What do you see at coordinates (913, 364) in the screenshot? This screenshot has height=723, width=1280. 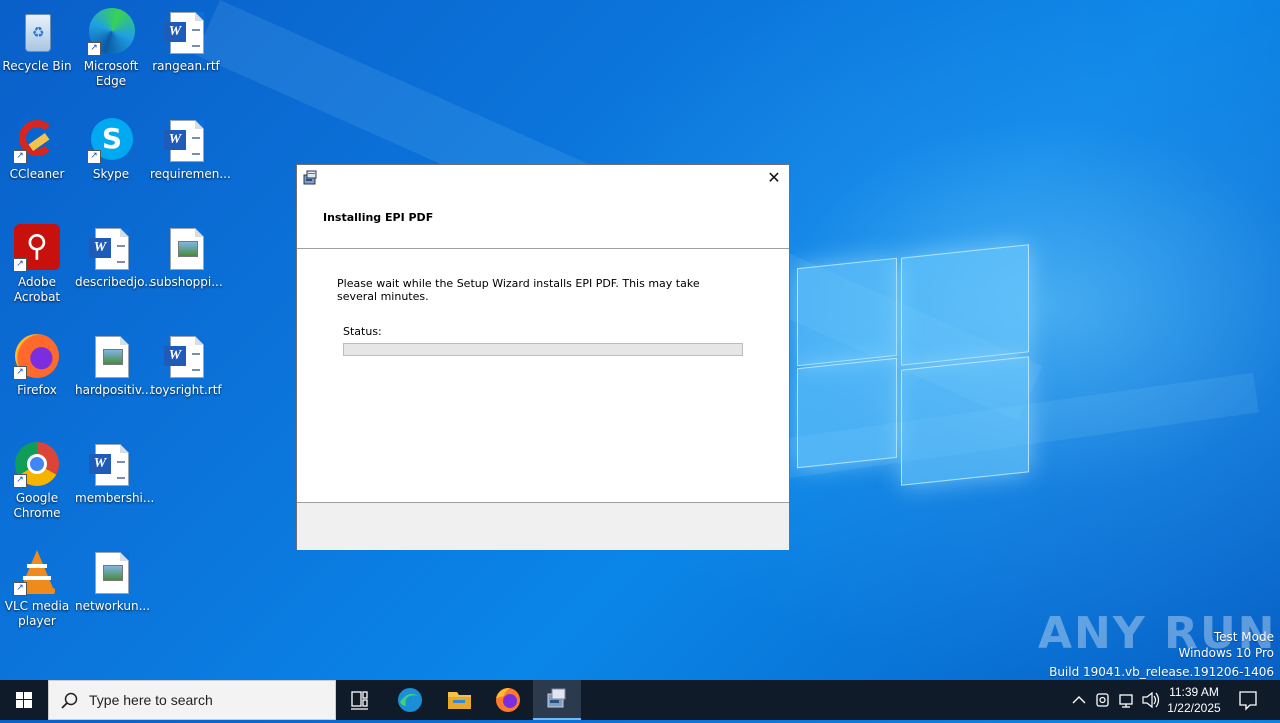 I see `wallpaper-windows-logo` at bounding box center [913, 364].